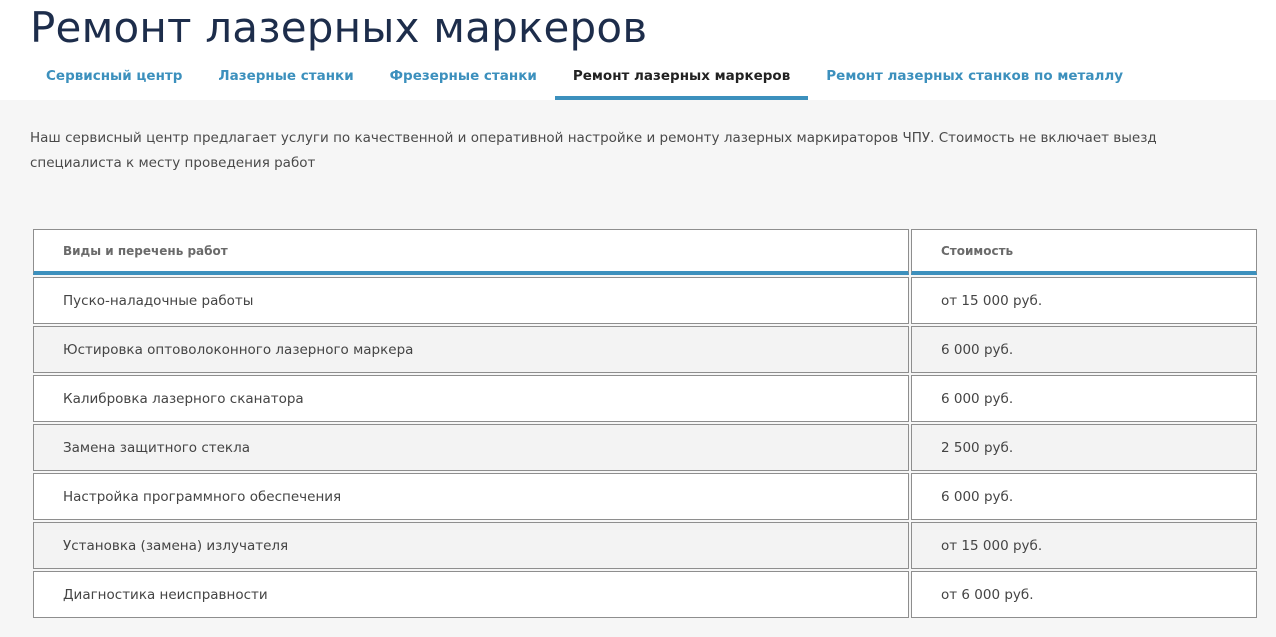 Image resolution: width=1276 pixels, height=637 pixels. Describe the element at coordinates (471, 252) in the screenshot. I see `column-header-work: Виды и перечень работ` at that location.